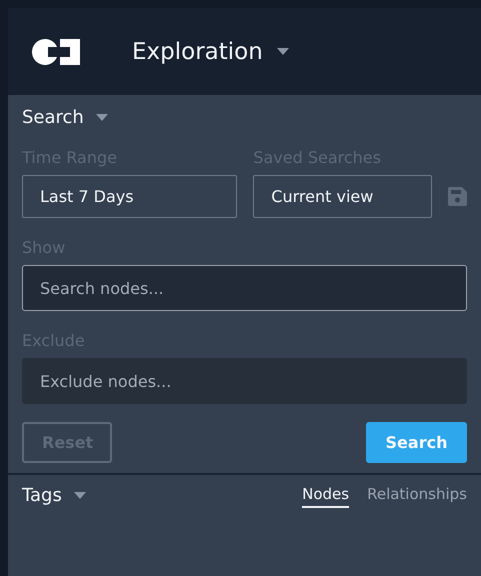 The image size is (481, 576). Describe the element at coordinates (130, 196) in the screenshot. I see `time-range-select: Last 7 Days` at that location.